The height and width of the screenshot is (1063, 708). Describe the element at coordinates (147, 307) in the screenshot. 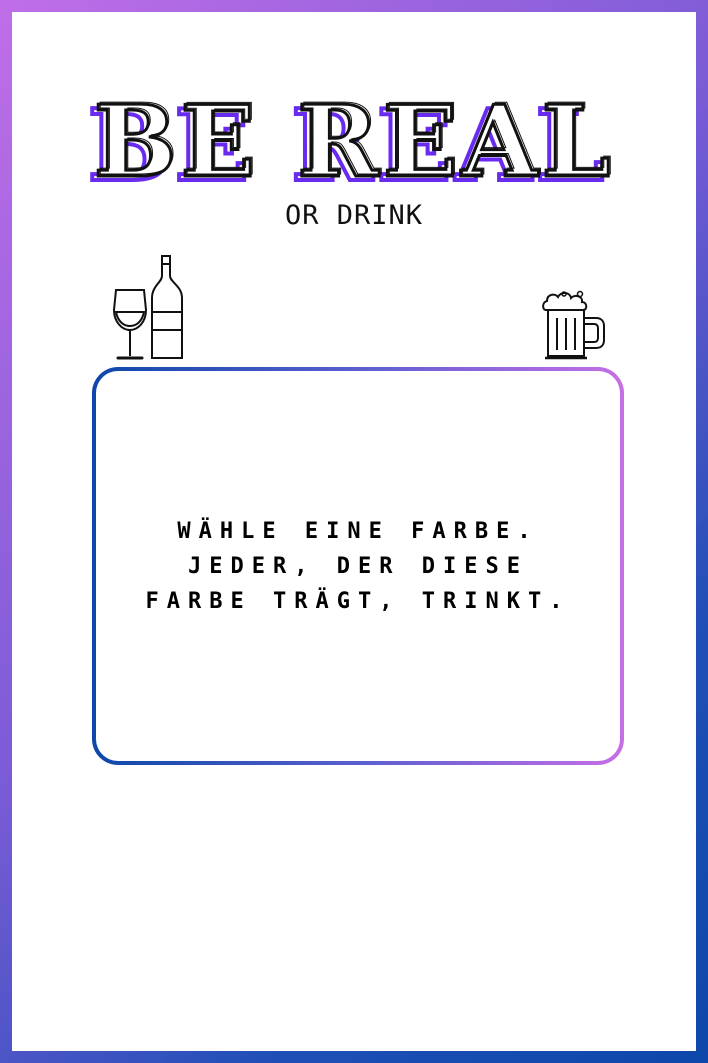

I see `wine-glass-and-bottle-icon` at that location.